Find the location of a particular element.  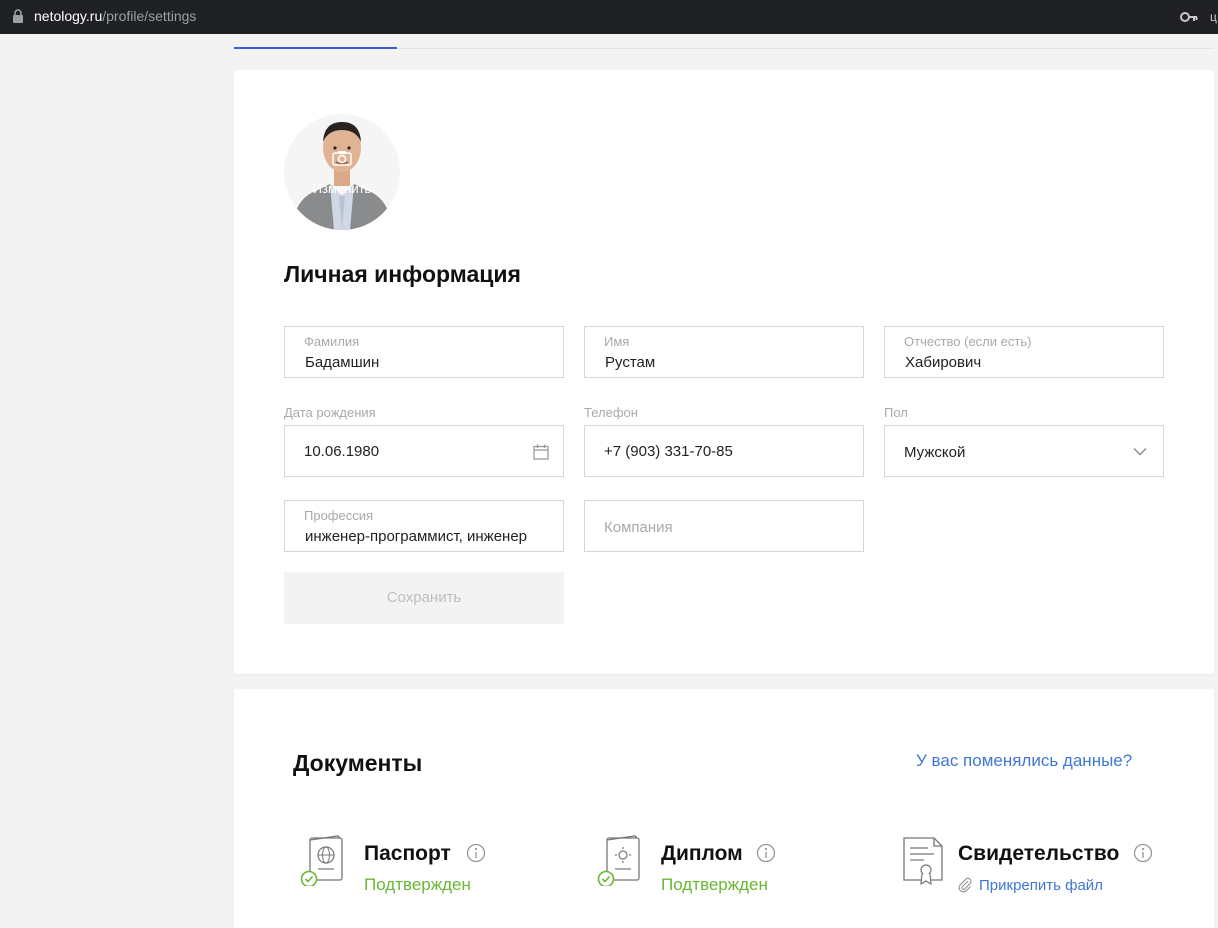

browser-address-bar: netology.ru/profile/settings ц is located at coordinates (609, 17).